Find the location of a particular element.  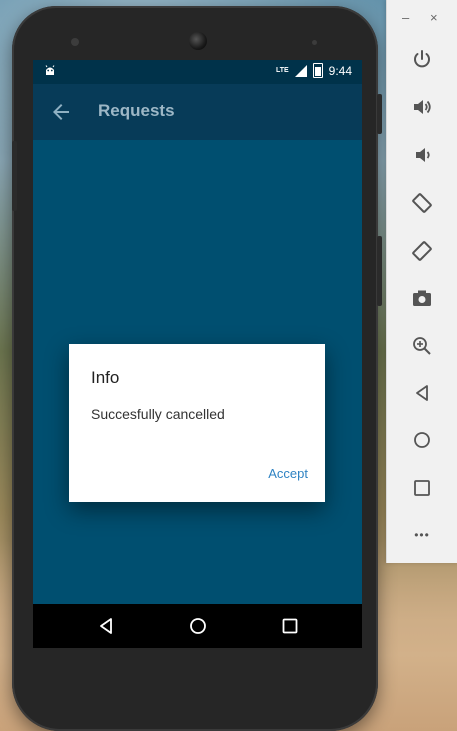

battery-icon is located at coordinates (317, 70).